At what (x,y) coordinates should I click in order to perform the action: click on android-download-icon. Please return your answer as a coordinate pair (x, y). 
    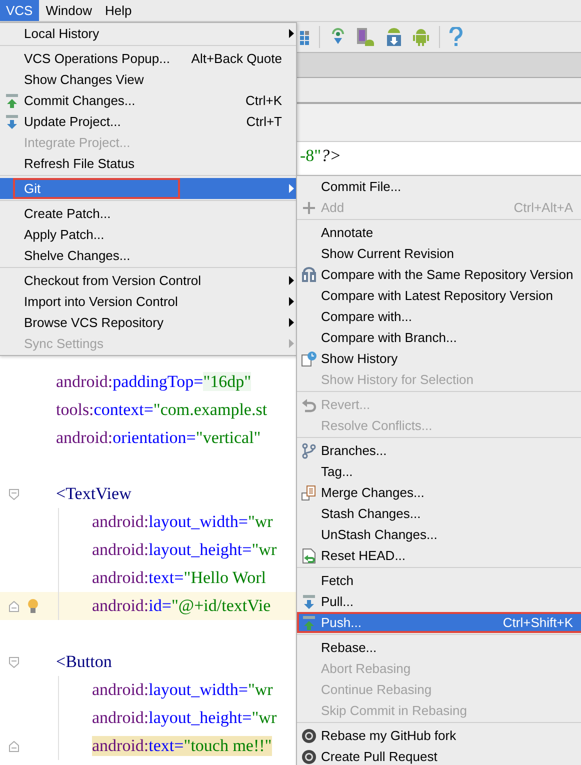
    Looking at the image, I should click on (394, 37).